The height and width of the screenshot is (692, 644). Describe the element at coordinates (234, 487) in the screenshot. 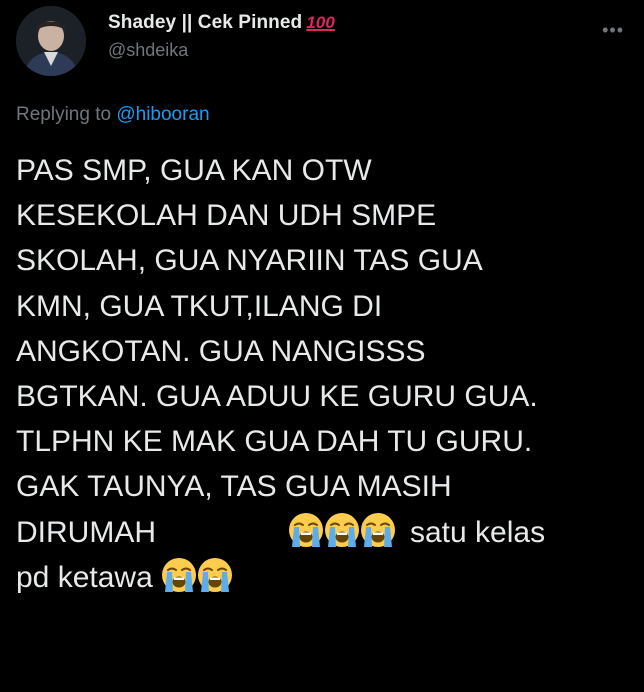

I see `tweet-line: GAK TAUNYA, TAS GUA MASIH` at that location.